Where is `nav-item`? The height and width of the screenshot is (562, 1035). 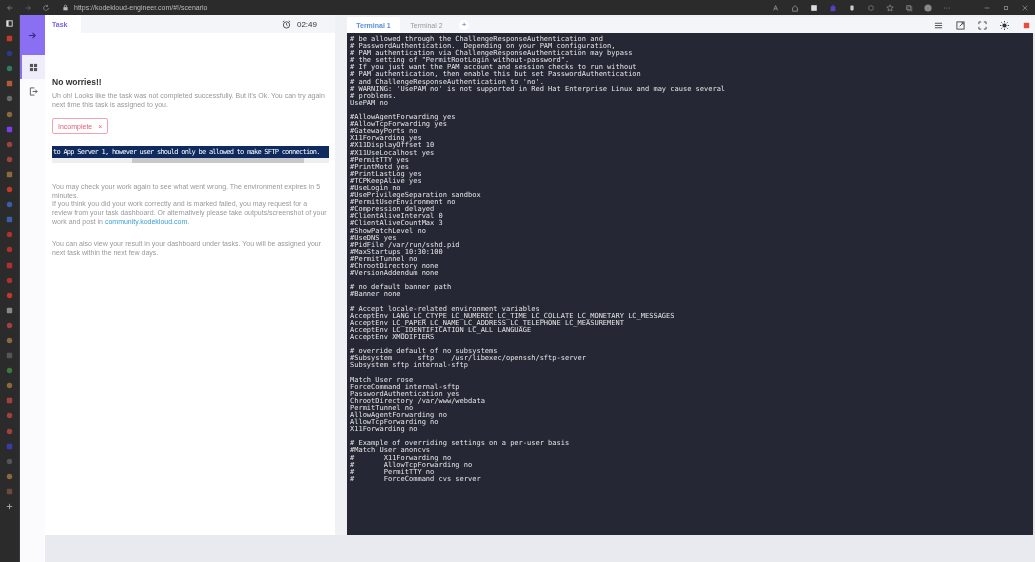
nav-item is located at coordinates (32, 67).